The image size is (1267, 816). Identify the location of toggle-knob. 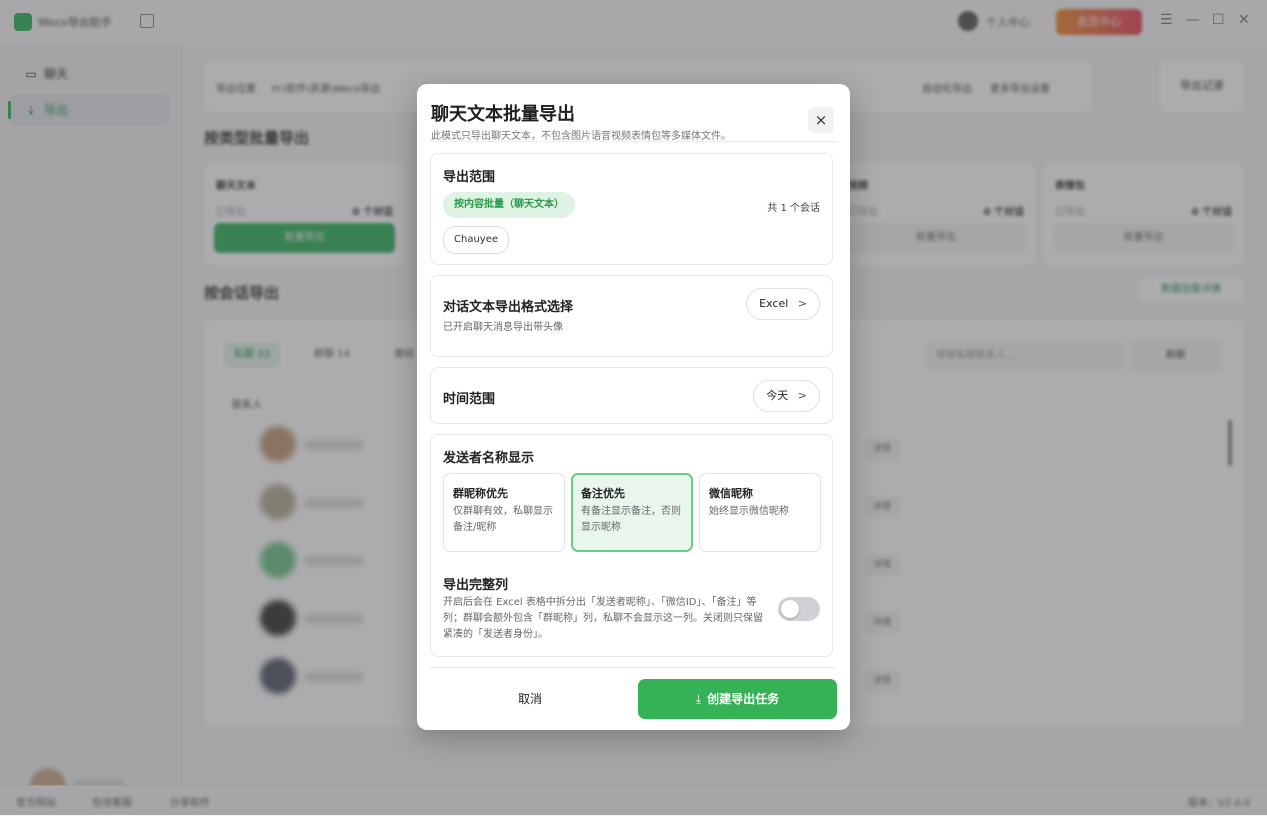
(790, 609).